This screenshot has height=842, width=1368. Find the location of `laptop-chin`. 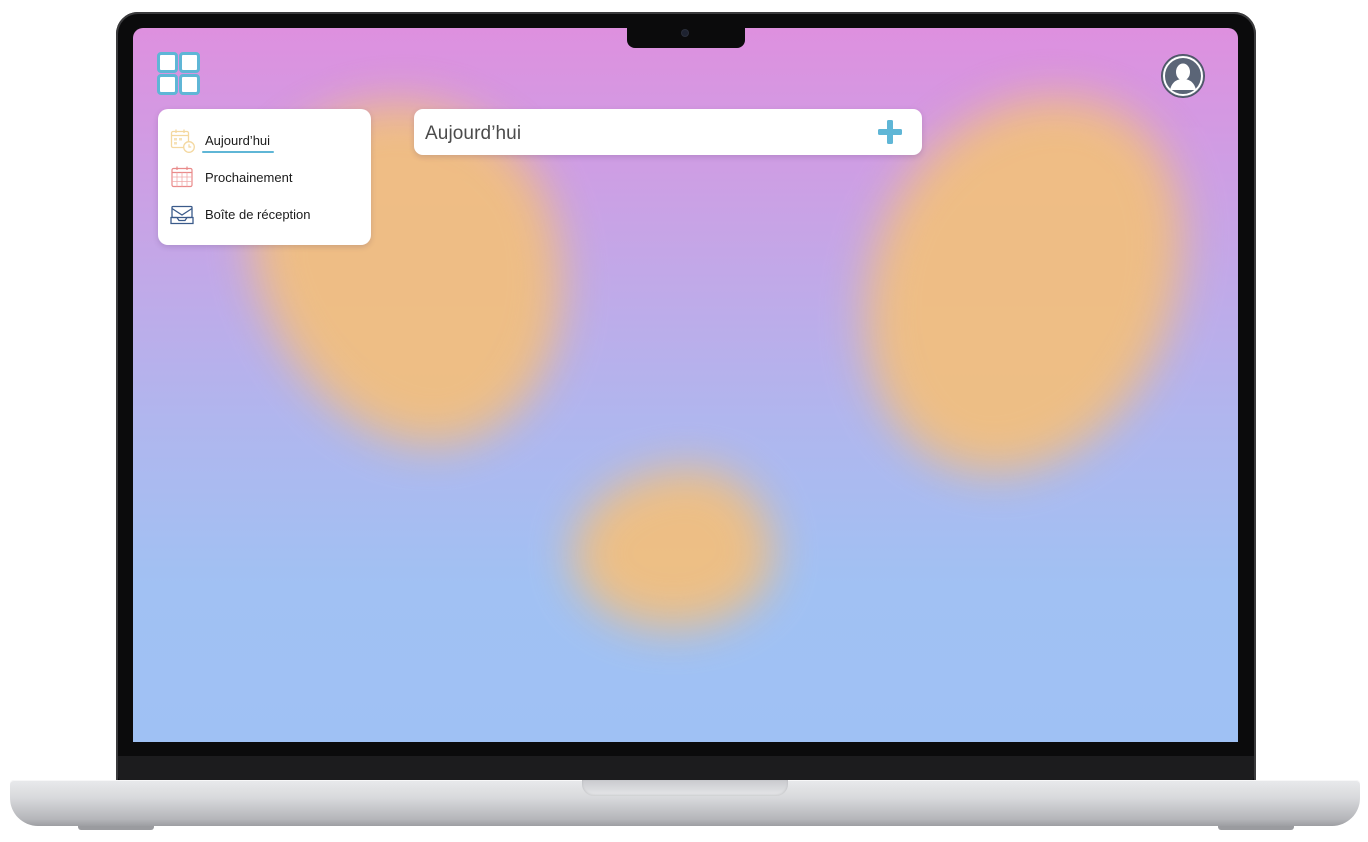

laptop-chin is located at coordinates (686, 769).